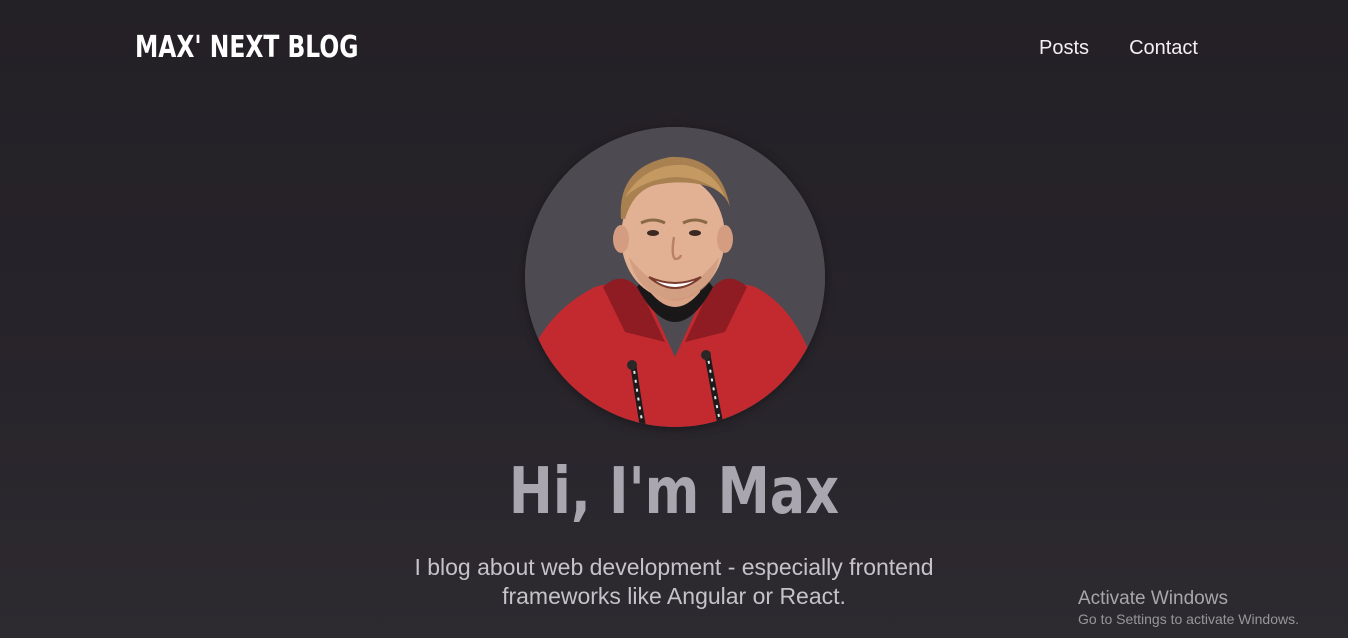  Describe the element at coordinates (1188, 619) in the screenshot. I see `watermark-subtitle: Go to Settings to activate Windows.` at that location.